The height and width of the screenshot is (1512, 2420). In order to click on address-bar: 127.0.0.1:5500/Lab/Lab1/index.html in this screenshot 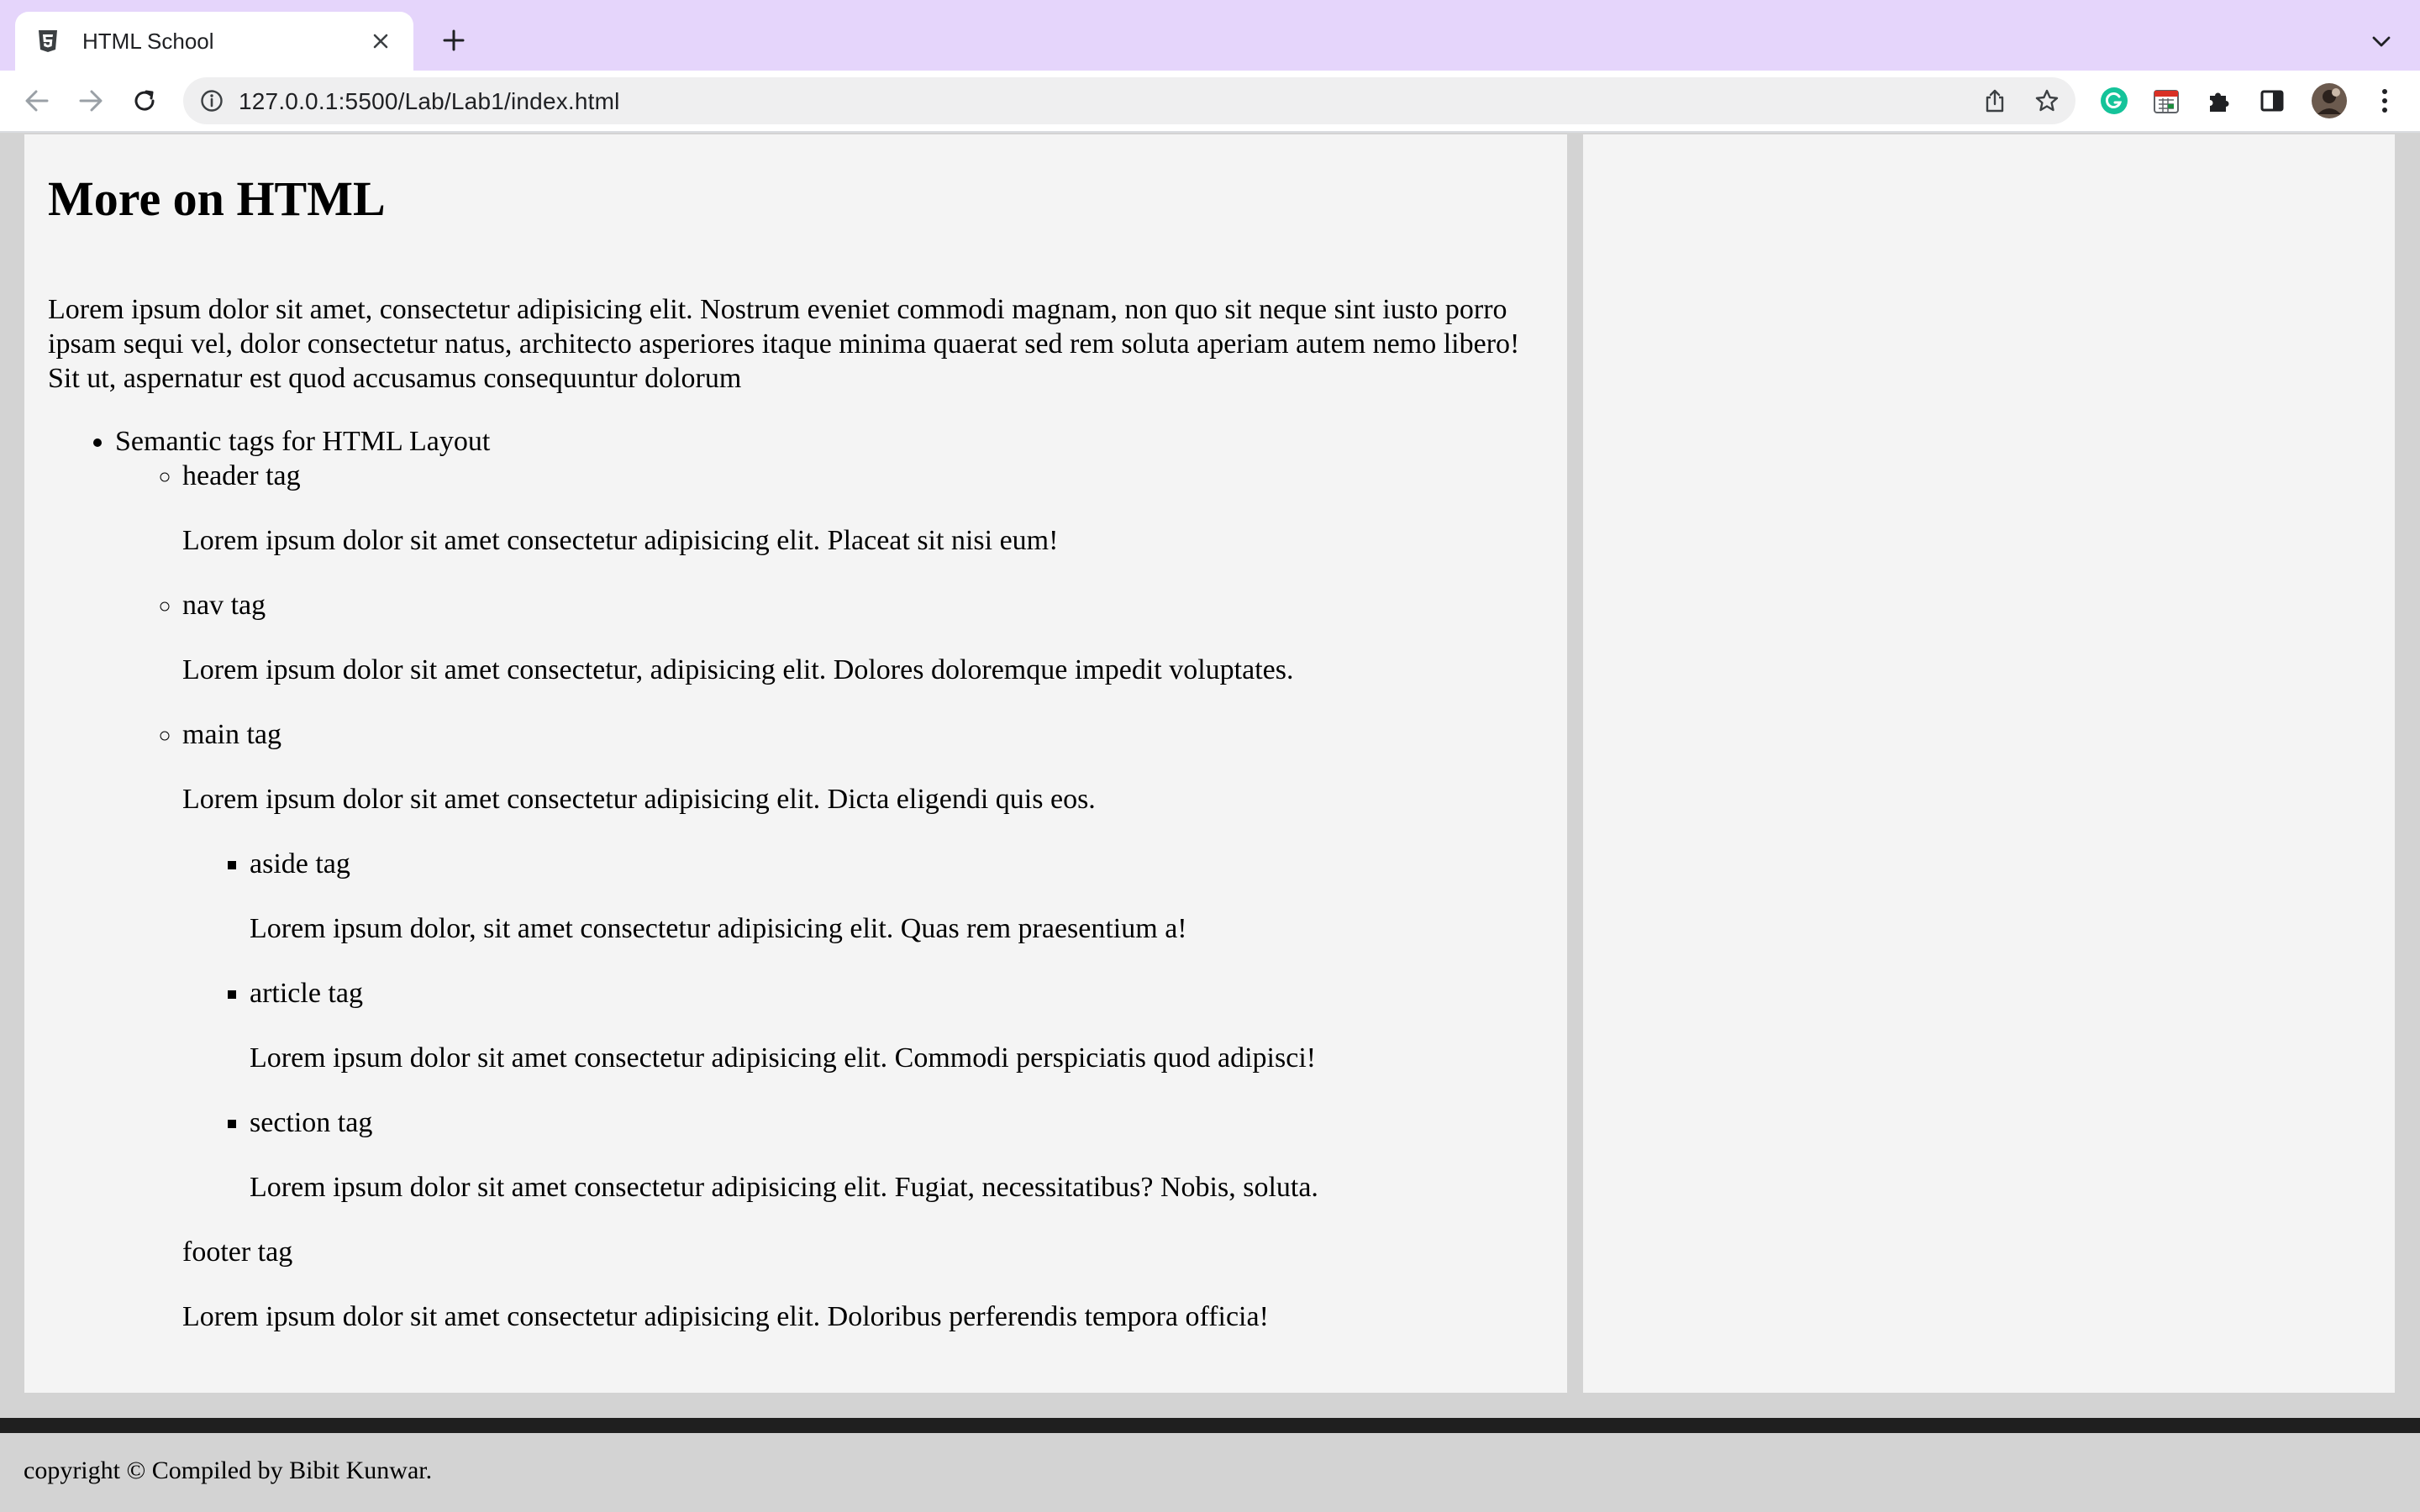, I will do `click(1129, 100)`.